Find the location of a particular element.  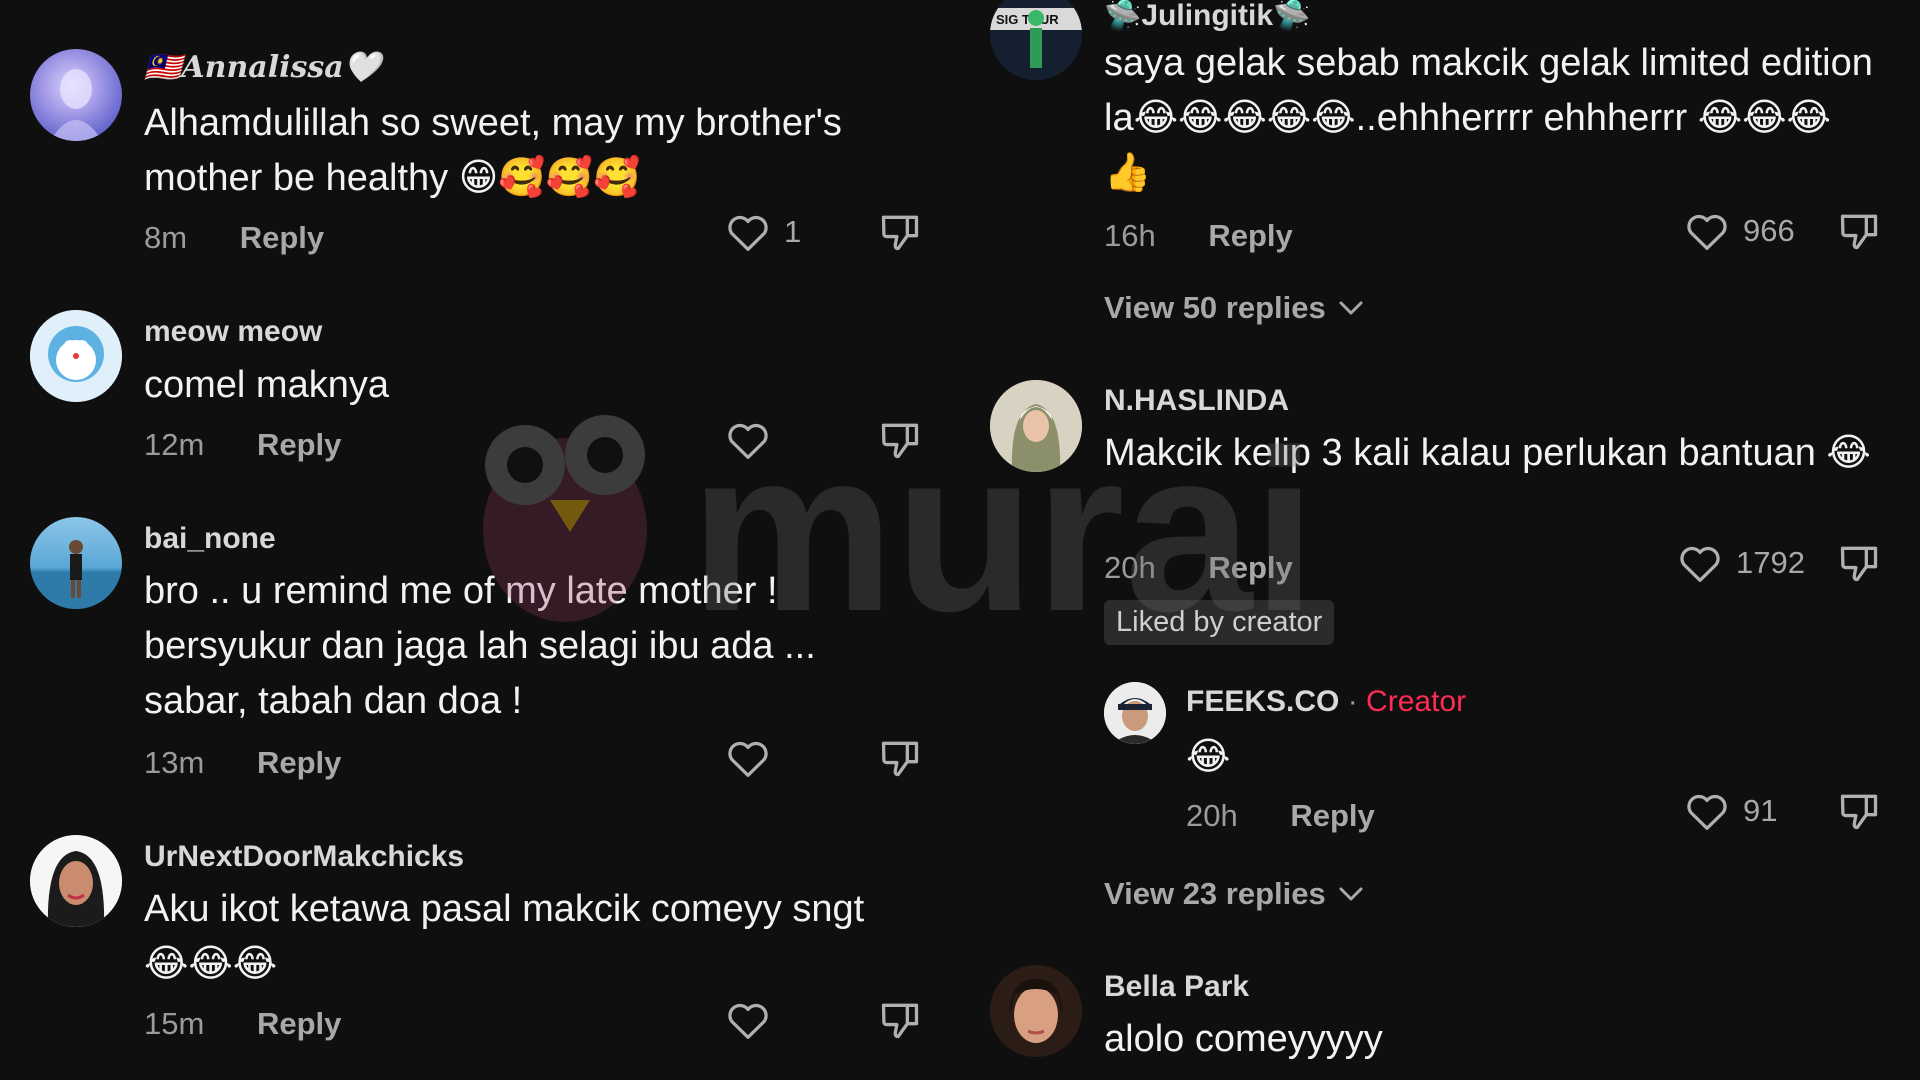

comment-meta: 13m Reply is located at coordinates (242, 763).